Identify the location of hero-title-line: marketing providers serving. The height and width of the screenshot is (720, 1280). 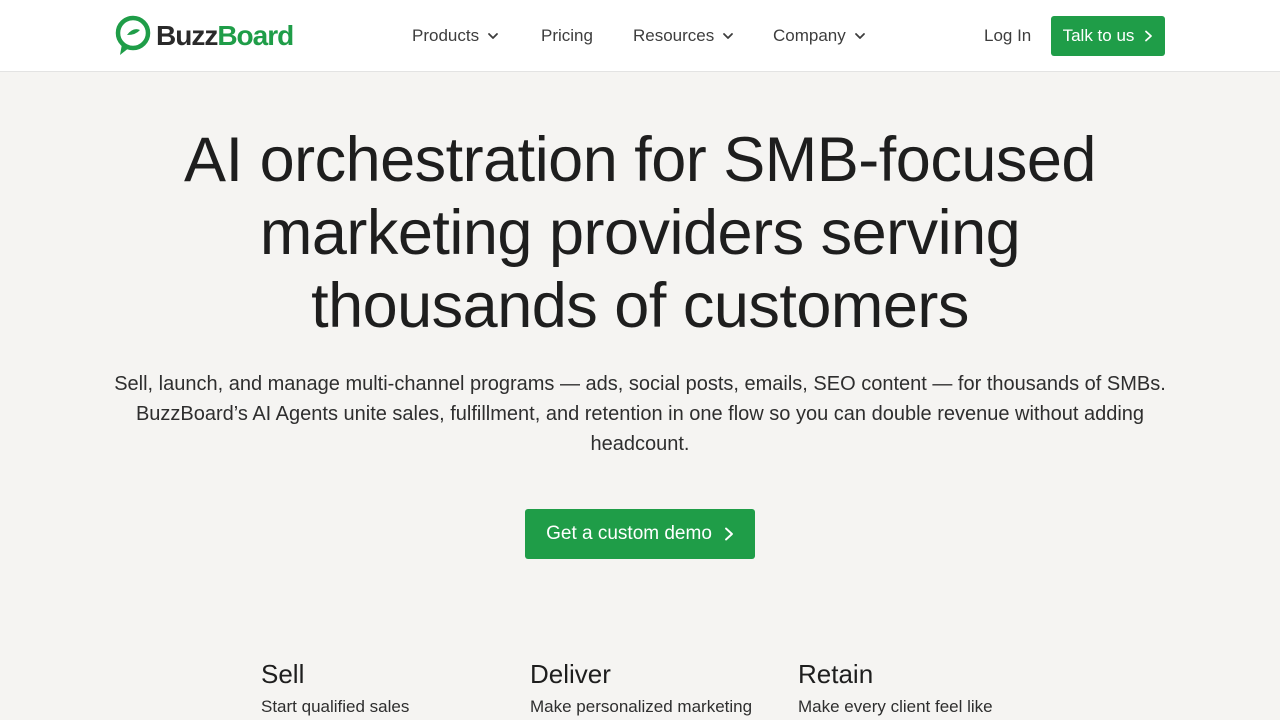
(640, 233).